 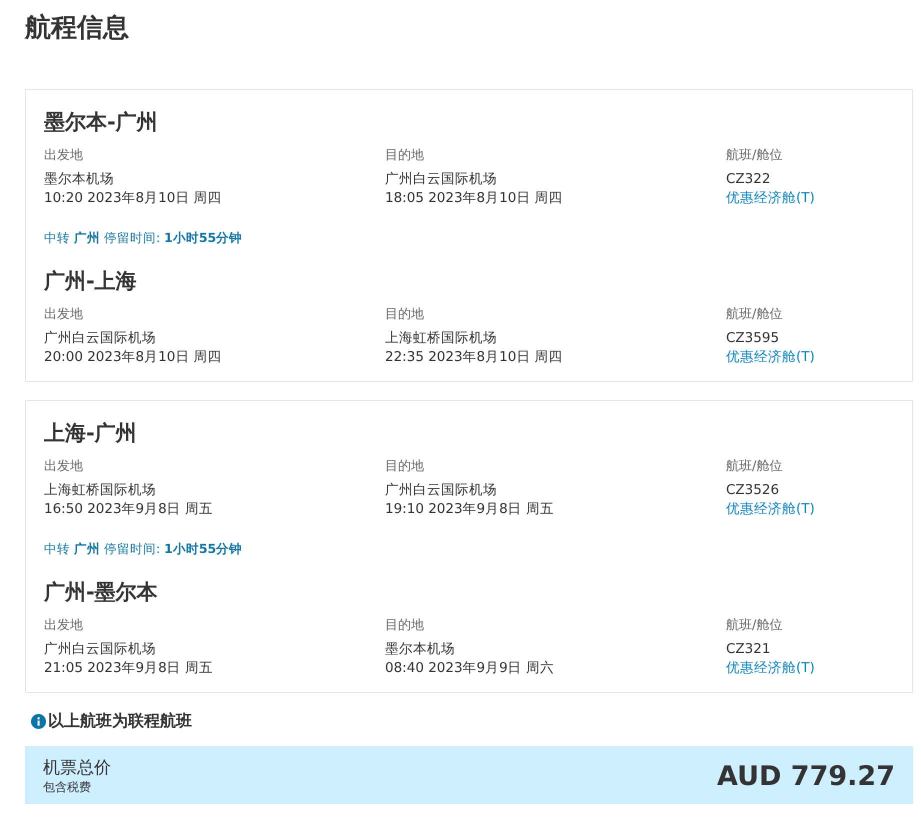 I want to click on departure-time: 21:05 2023年9月8日 周五, so click(x=129, y=668).